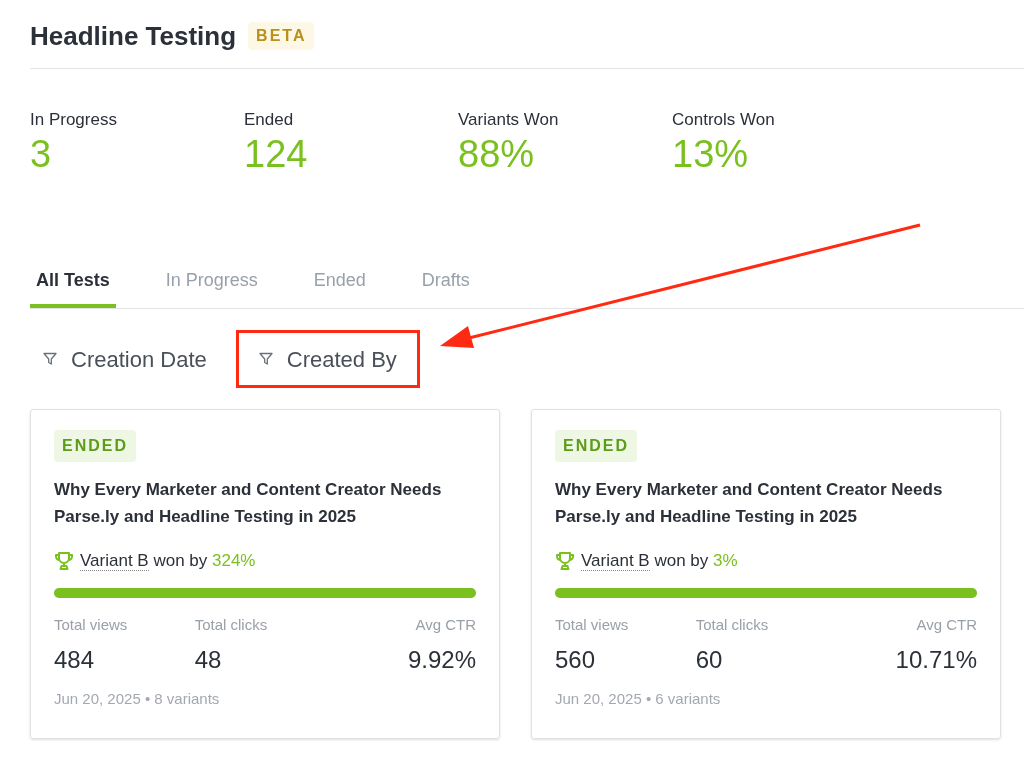 Image resolution: width=1024 pixels, height=760 pixels. I want to click on card-footer: Jun 20, 2025 • 6 variants, so click(766, 699).